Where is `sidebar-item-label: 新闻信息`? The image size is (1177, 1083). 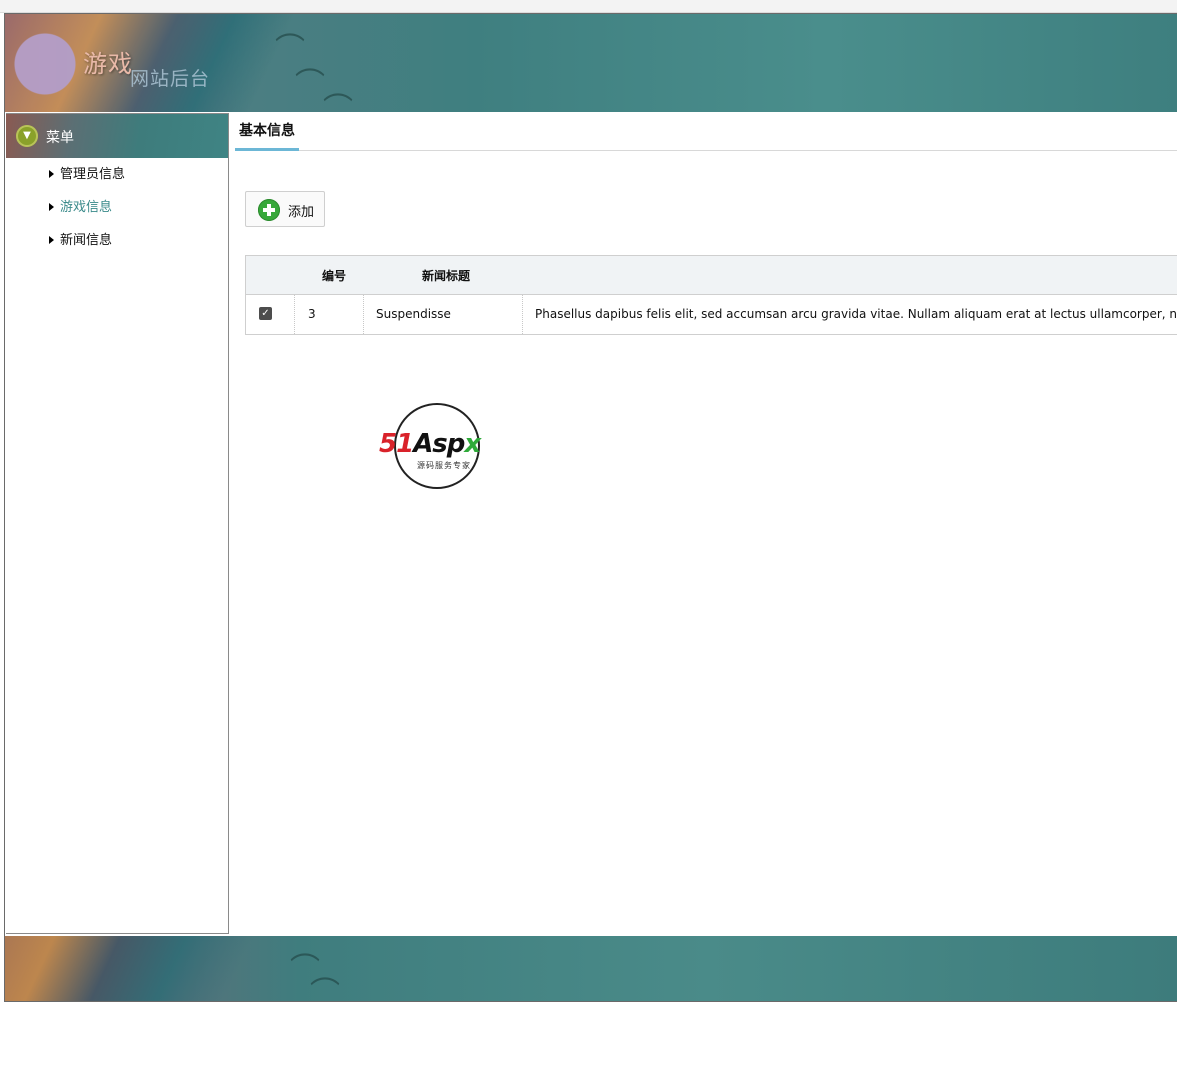 sidebar-item-label: 新闻信息 is located at coordinates (86, 240).